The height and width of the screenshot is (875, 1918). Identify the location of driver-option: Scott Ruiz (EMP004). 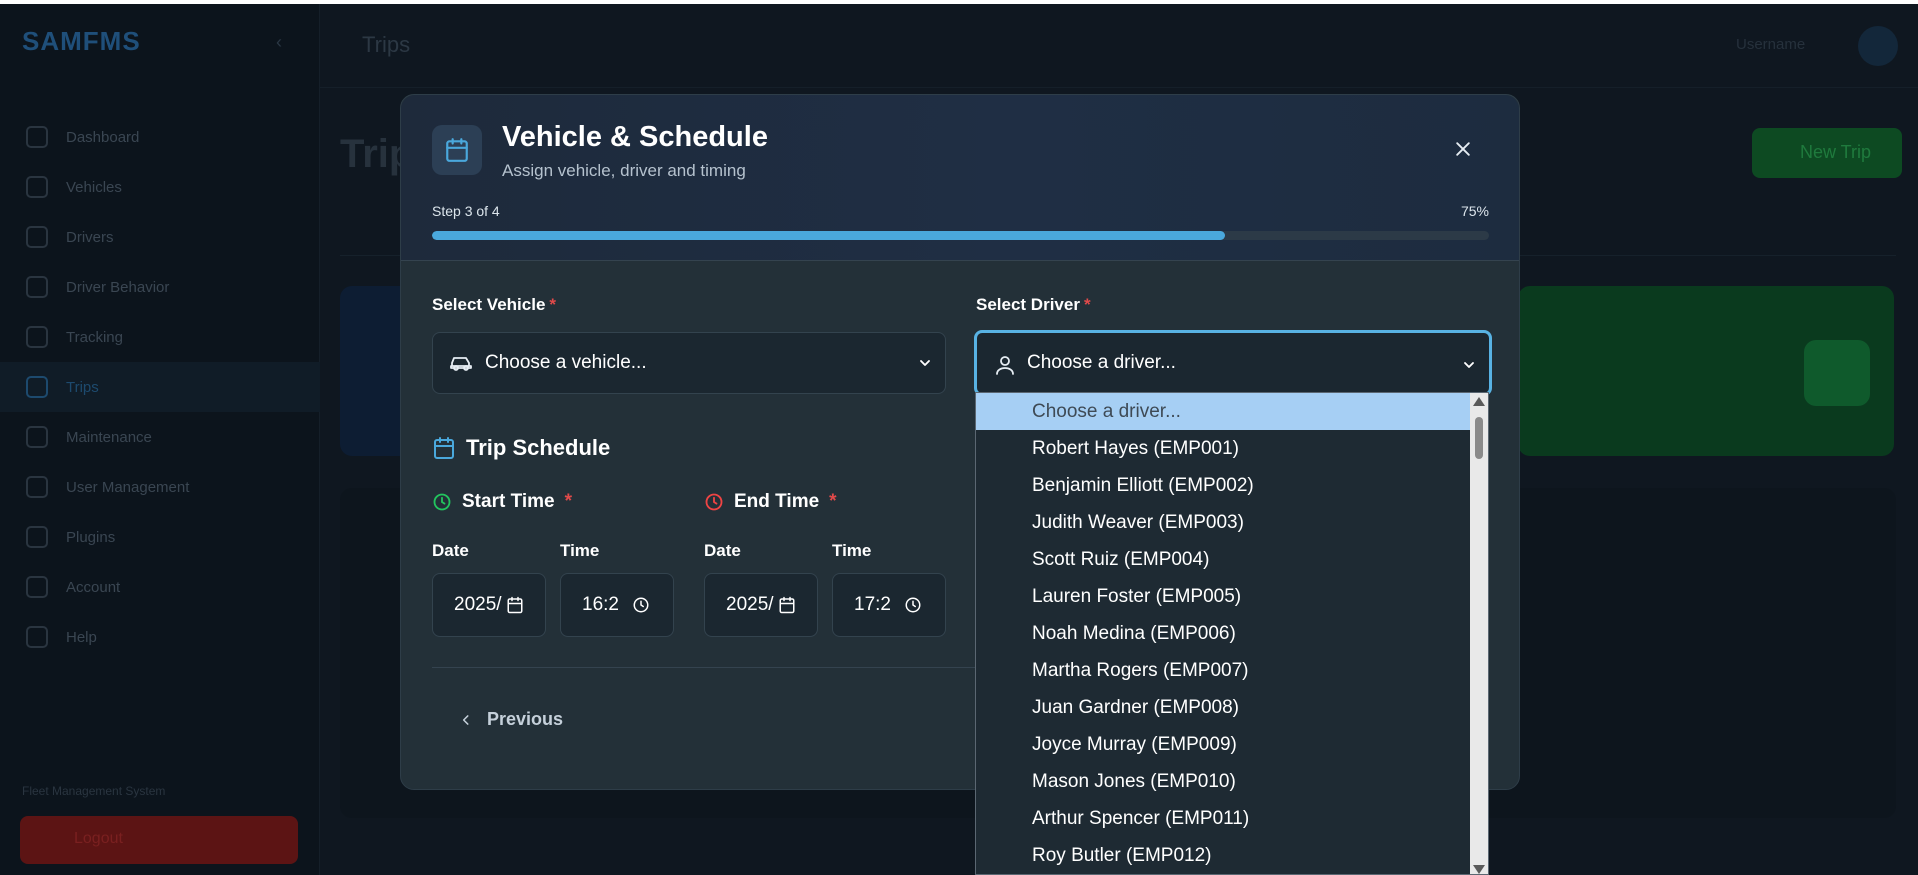
(1223, 559).